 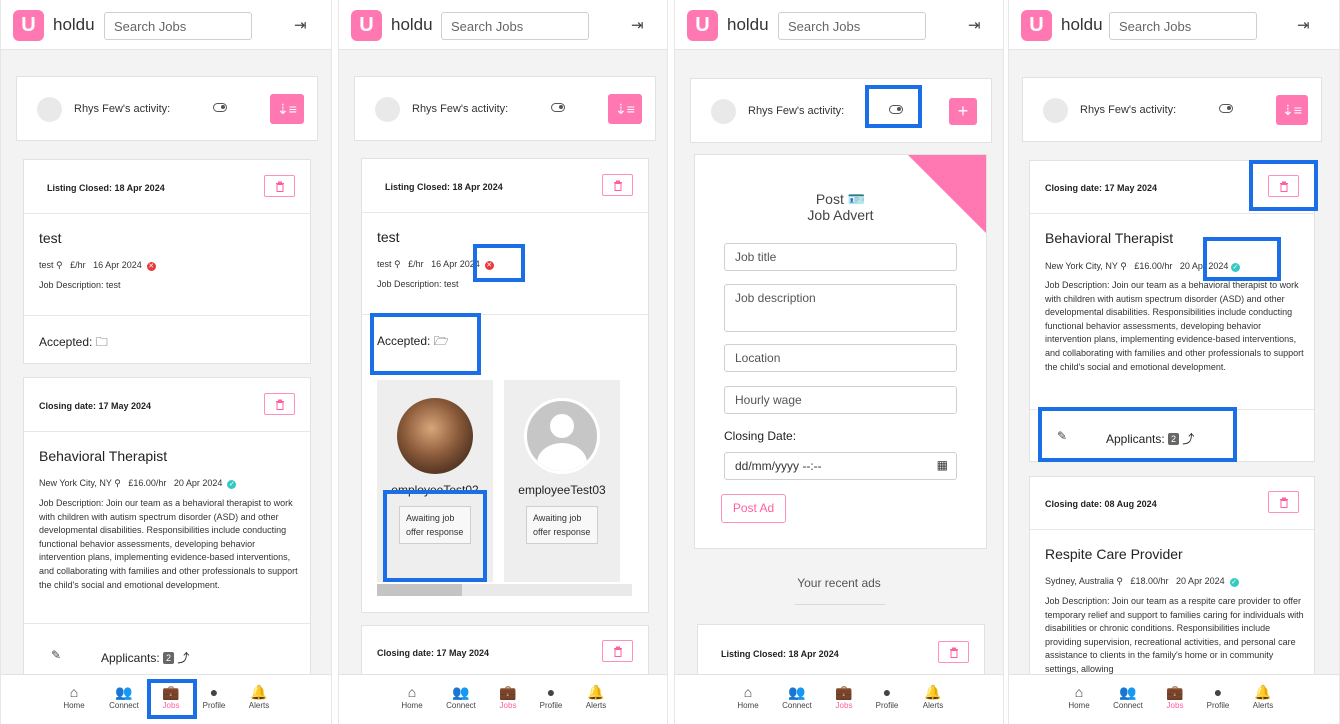 I want to click on listing-status: Closing date: 17 May 2024, so click(x=433, y=653).